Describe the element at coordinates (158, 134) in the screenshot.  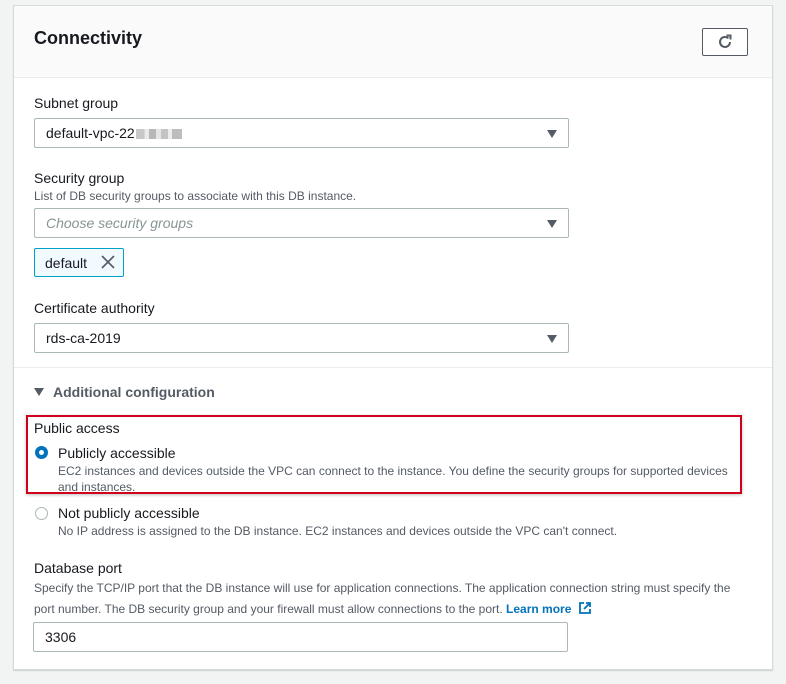
I see `redacted-text` at that location.